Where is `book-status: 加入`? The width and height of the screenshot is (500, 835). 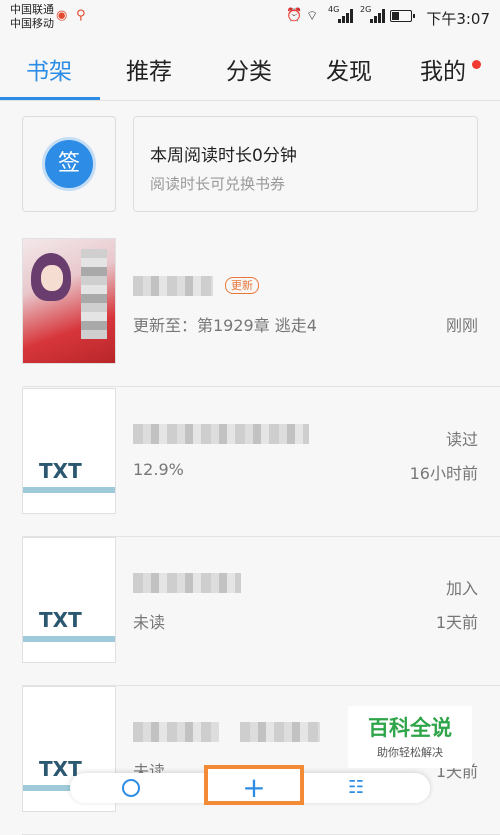
book-status: 加入 is located at coordinates (461, 588).